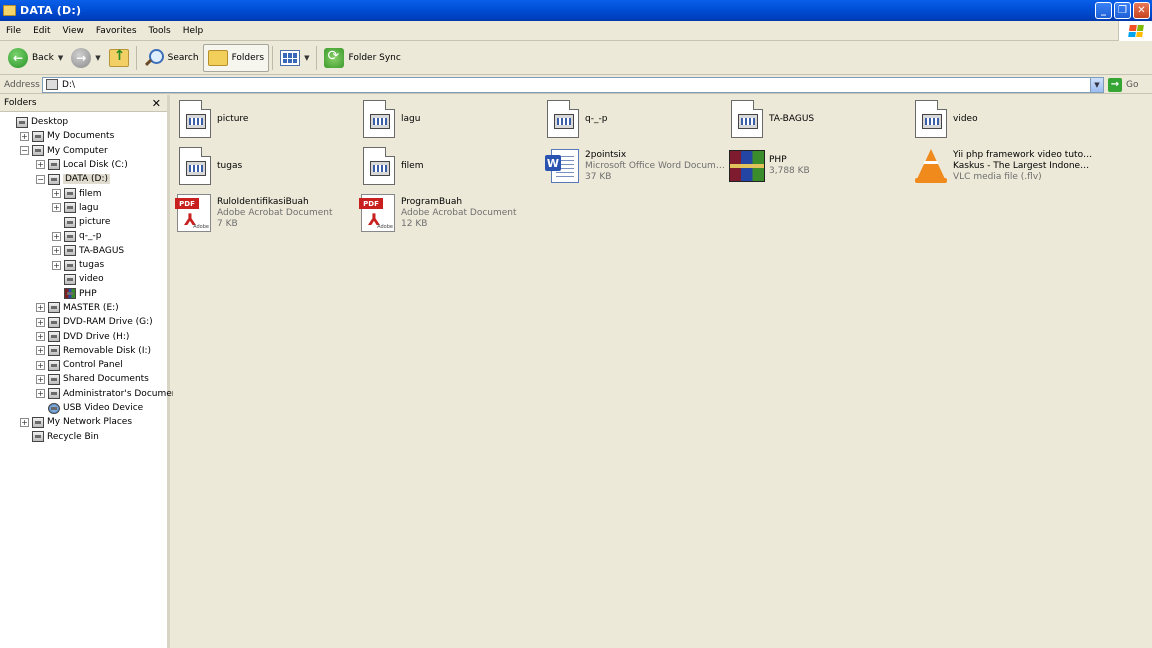 This screenshot has height=648, width=1152. Describe the element at coordinates (94, 322) in the screenshot. I see `tree-item: + DVD-RAM Drive (G:)` at that location.